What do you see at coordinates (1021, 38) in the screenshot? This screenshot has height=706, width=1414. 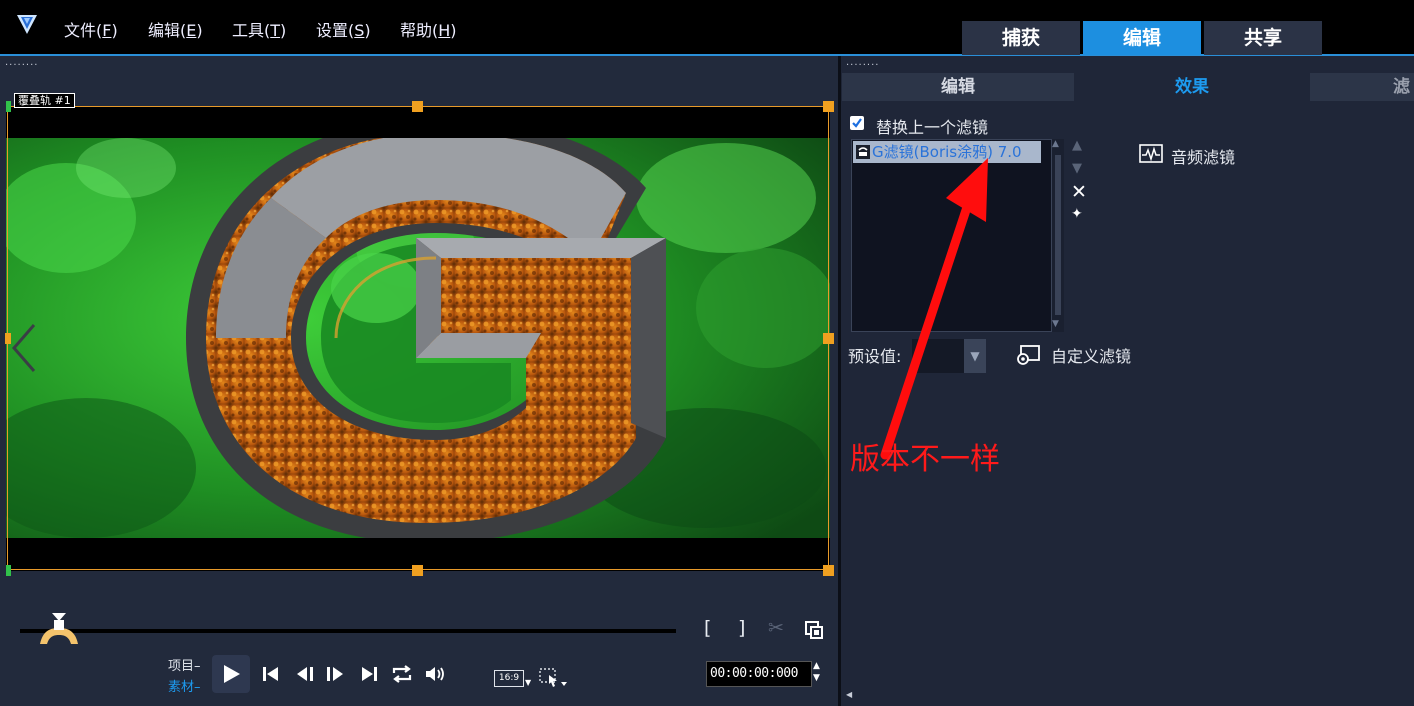 I see `mode-tab-capture: 捕获` at bounding box center [1021, 38].